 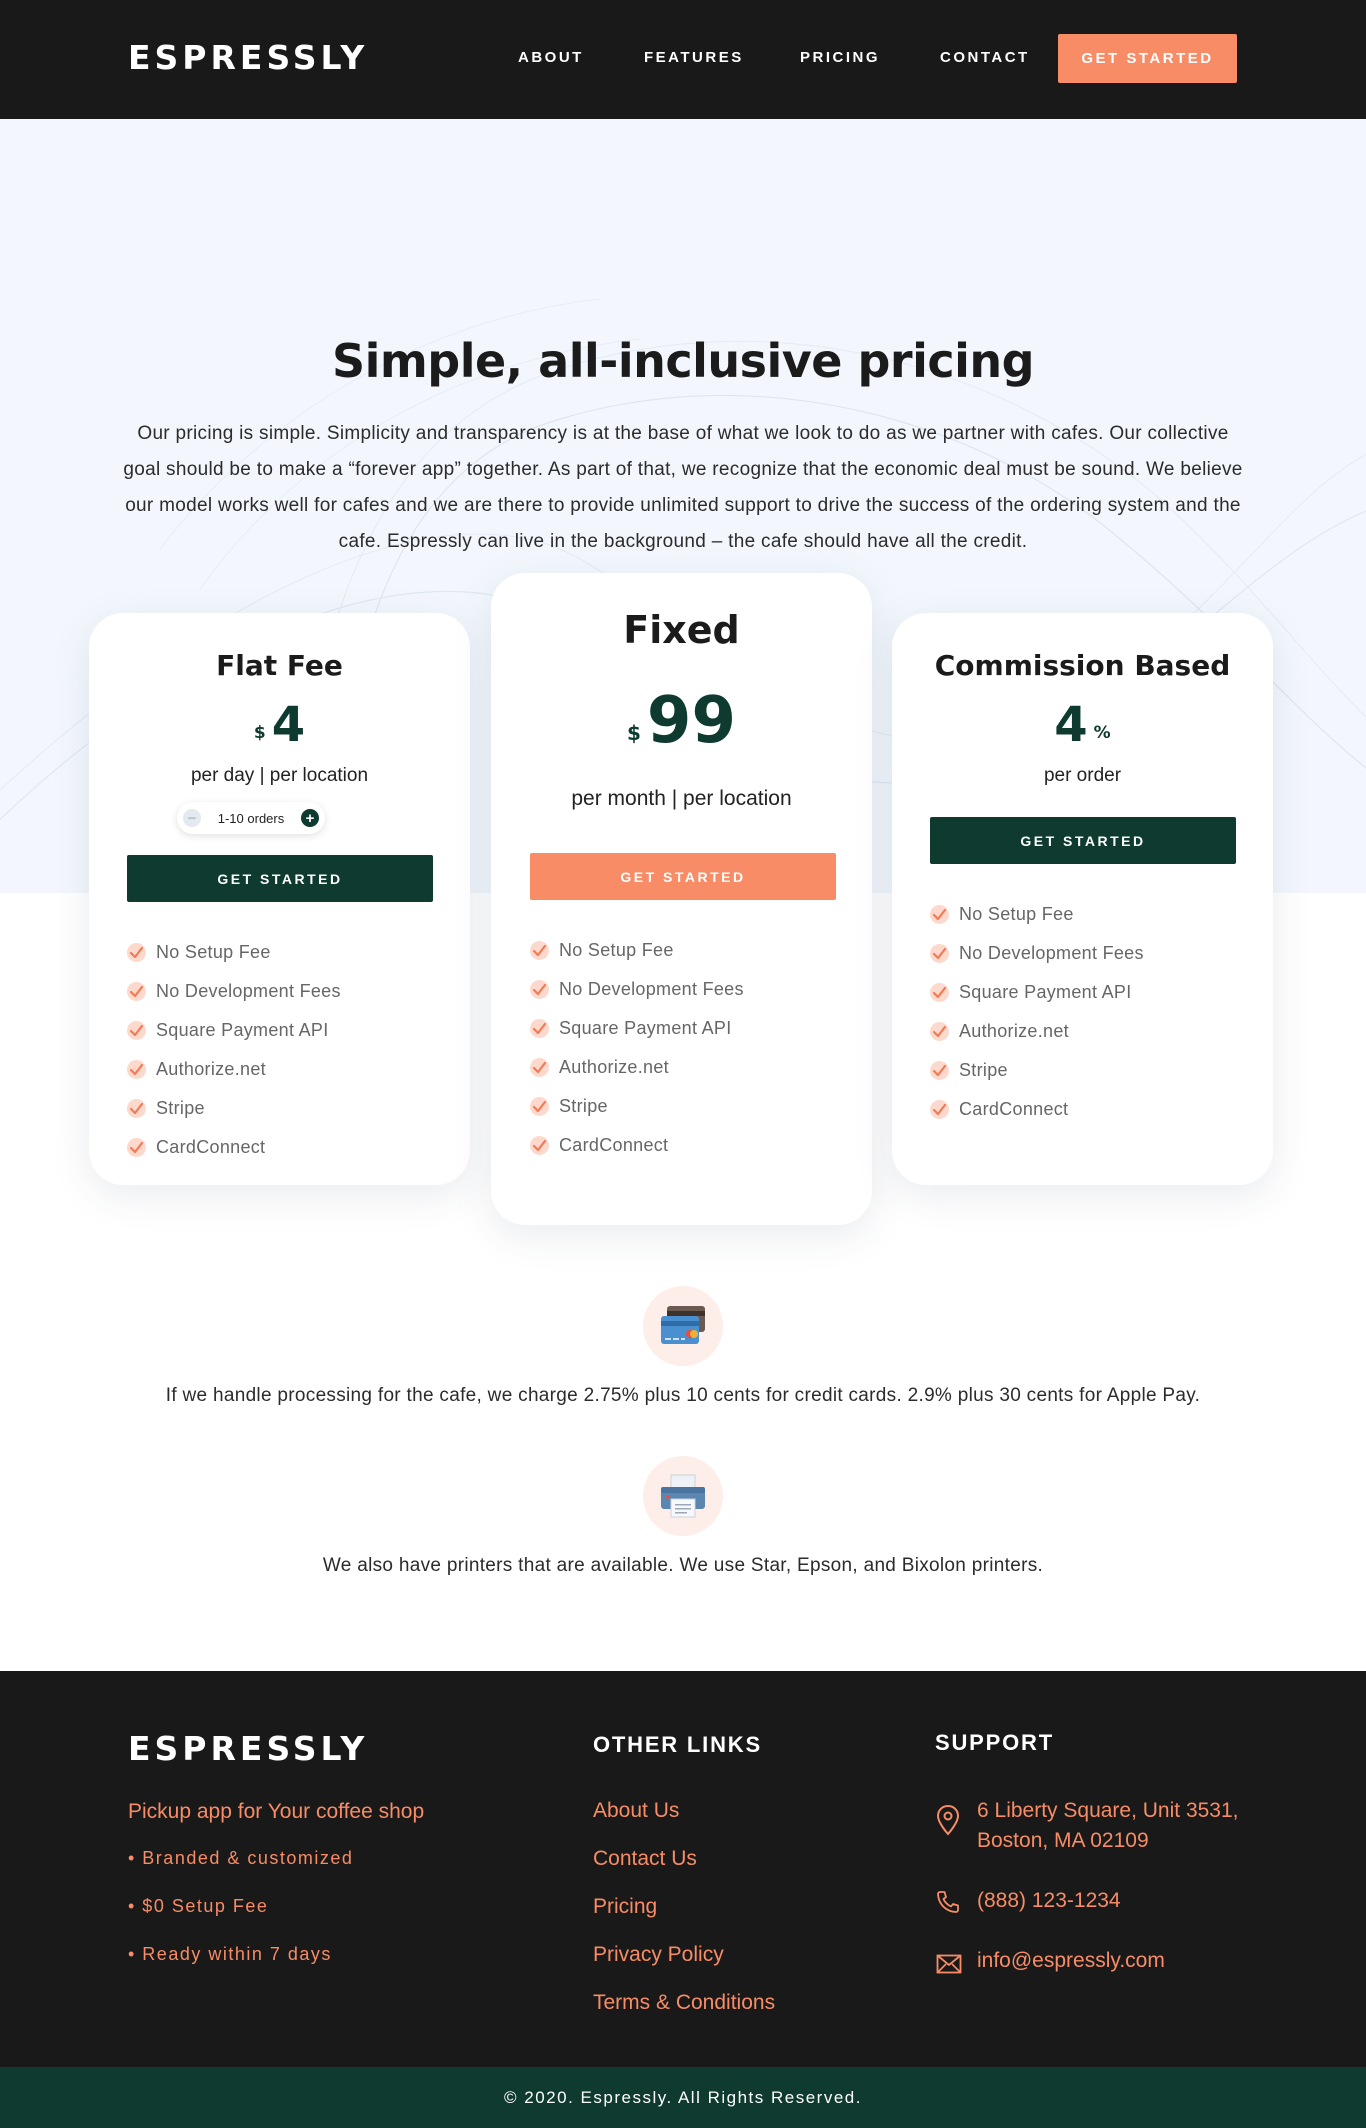 I want to click on copyright-bar: © 2020. Espressly. All Rights Reserved., so click(x=683, y=2097).